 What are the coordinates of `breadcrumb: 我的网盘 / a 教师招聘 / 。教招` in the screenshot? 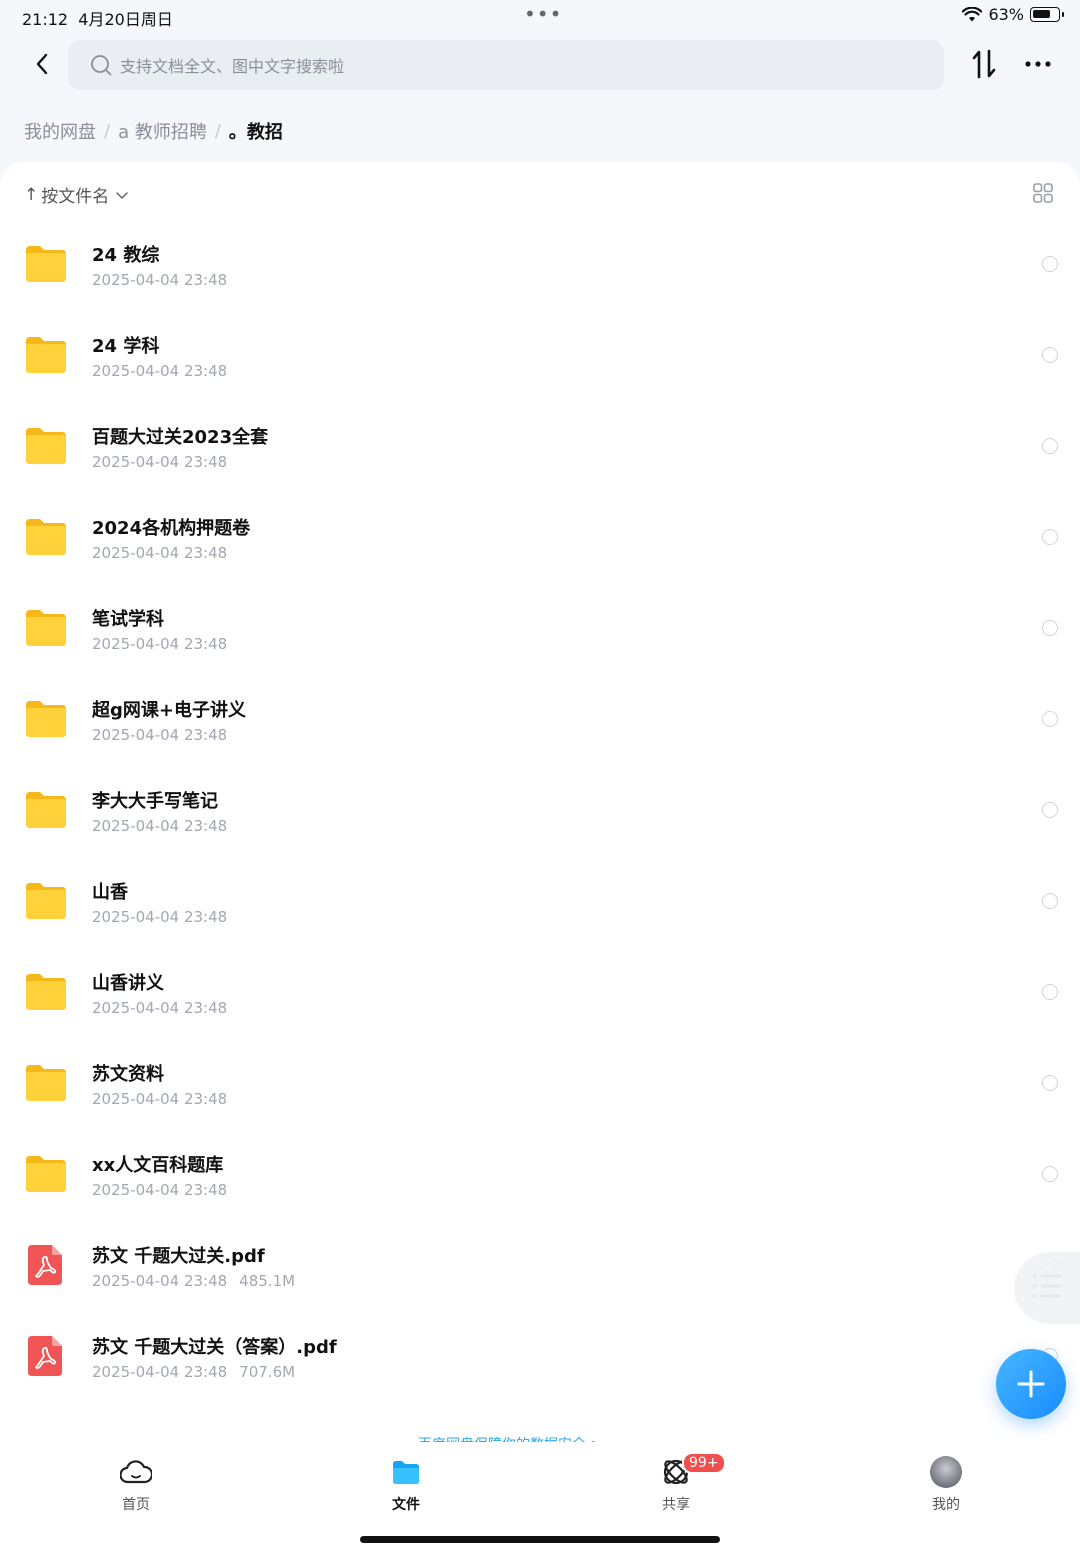 It's located at (153, 131).